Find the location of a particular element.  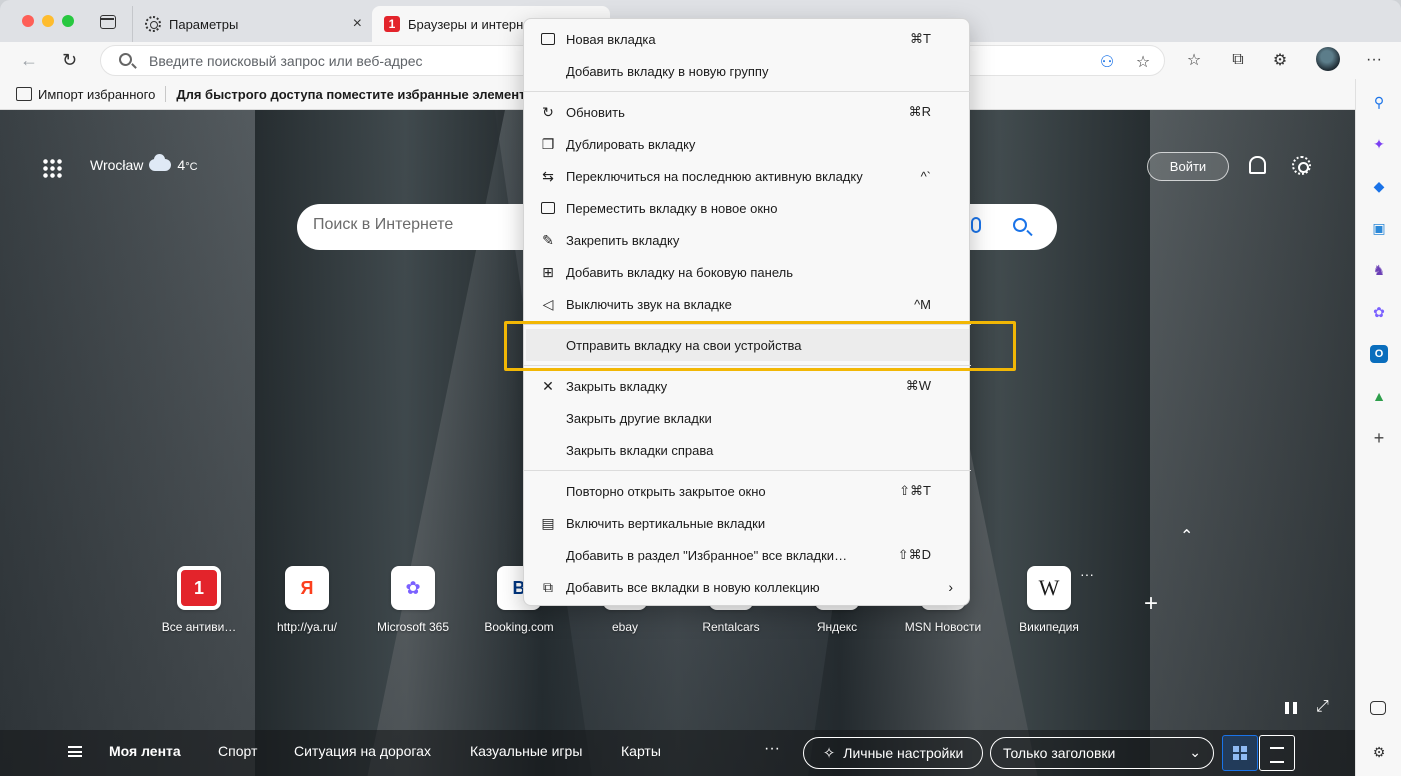

add-quick-link-button: + is located at coordinates (1151, 604).